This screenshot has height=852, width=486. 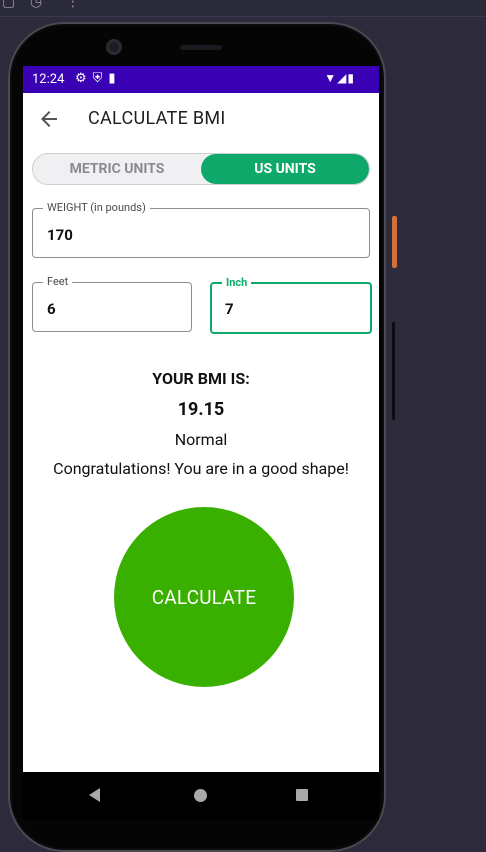 What do you see at coordinates (96, 207) in the screenshot?
I see `weight-label: WEIGHT (in pounds)` at bounding box center [96, 207].